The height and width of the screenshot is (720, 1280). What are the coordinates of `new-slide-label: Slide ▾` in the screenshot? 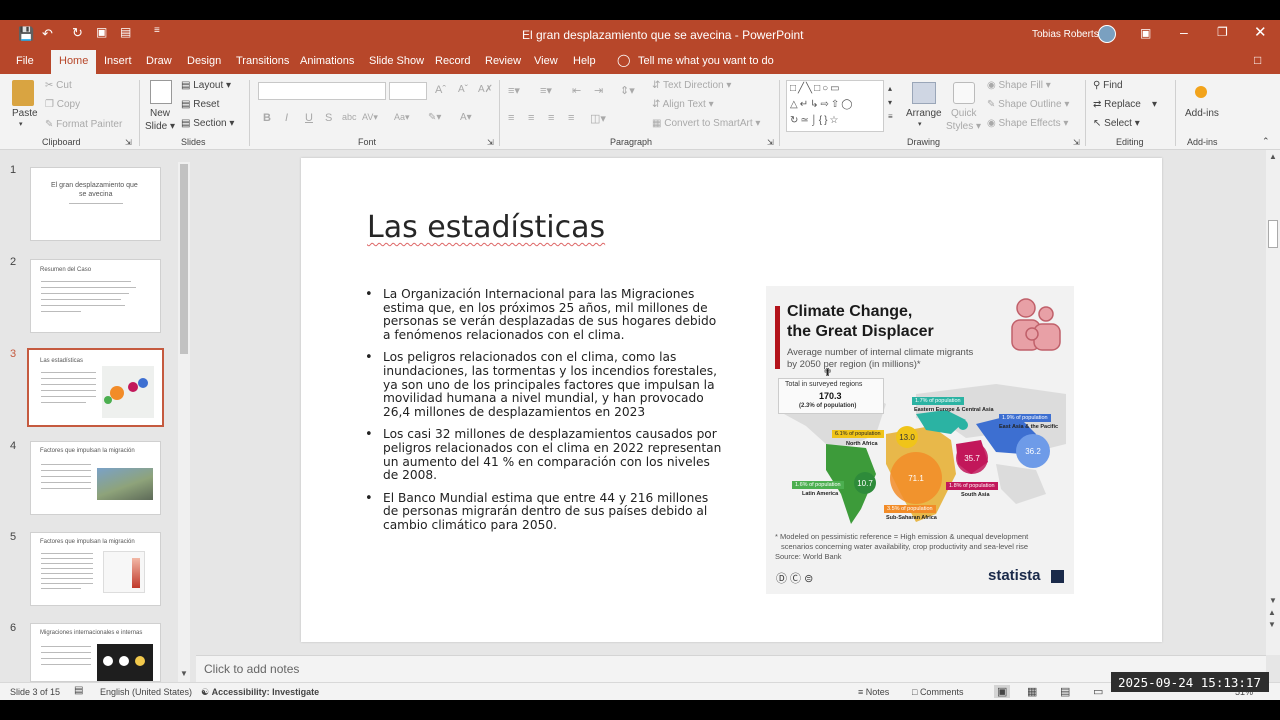 It's located at (160, 126).